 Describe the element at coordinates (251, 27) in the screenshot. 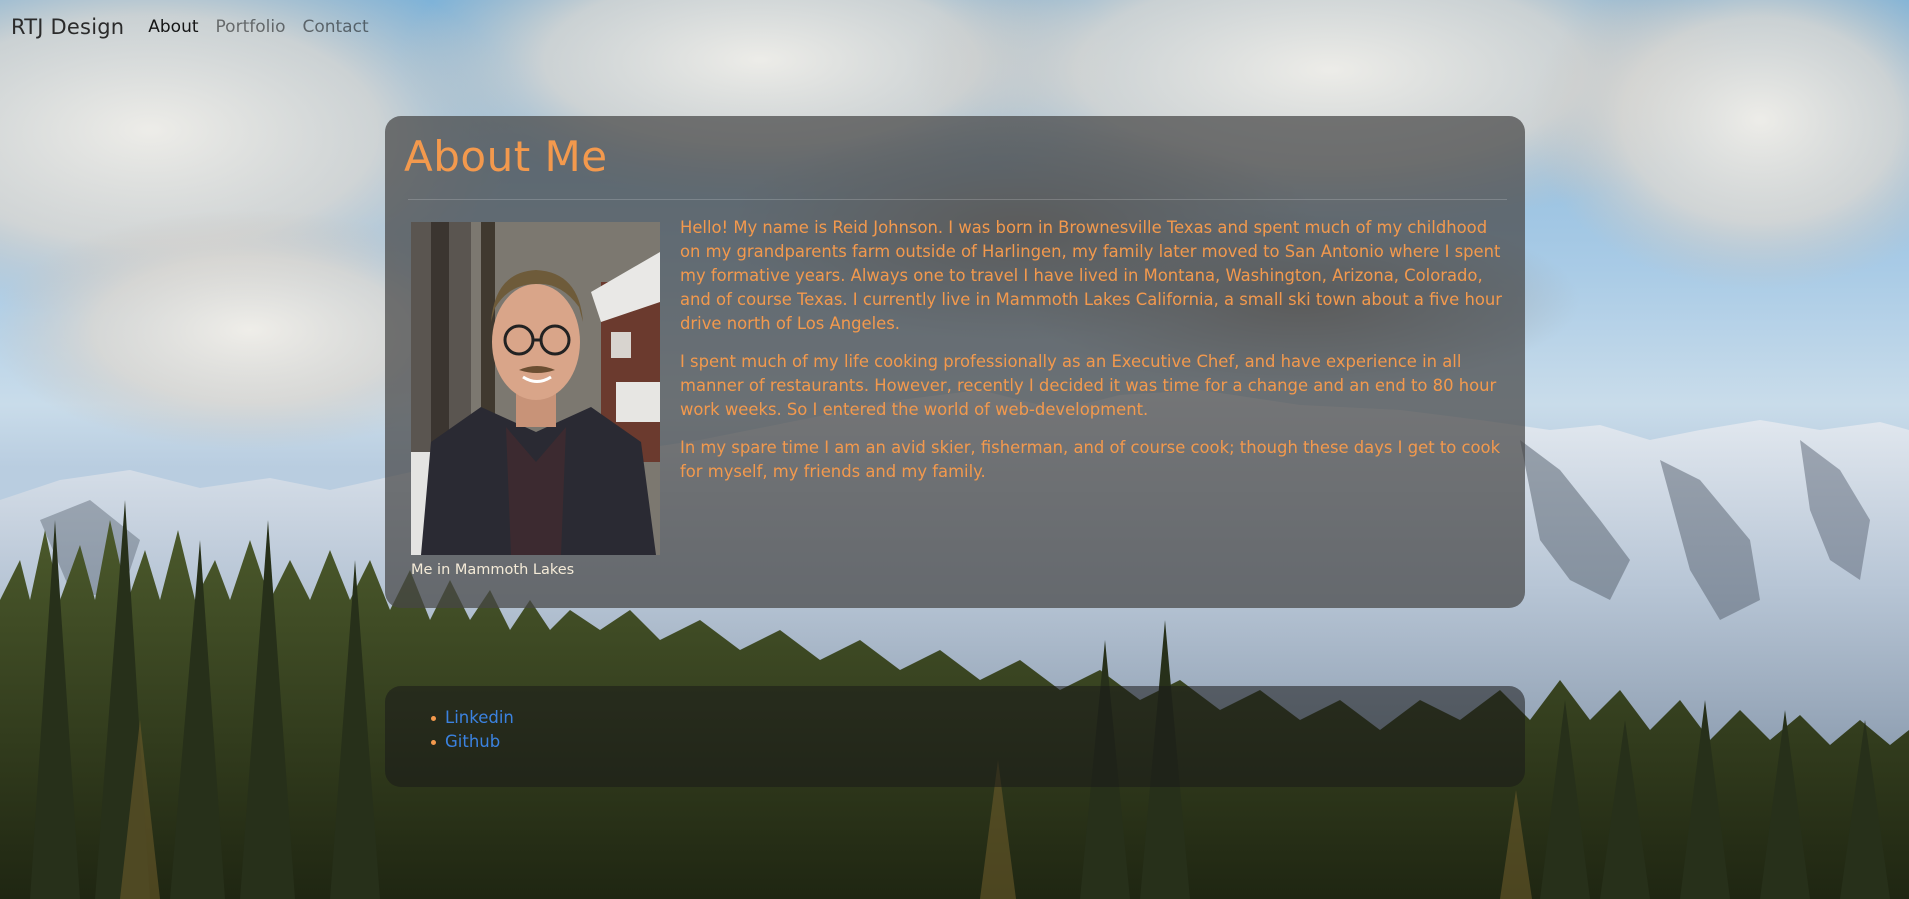

I see `nav-link-portfolio: Portfolio` at that location.